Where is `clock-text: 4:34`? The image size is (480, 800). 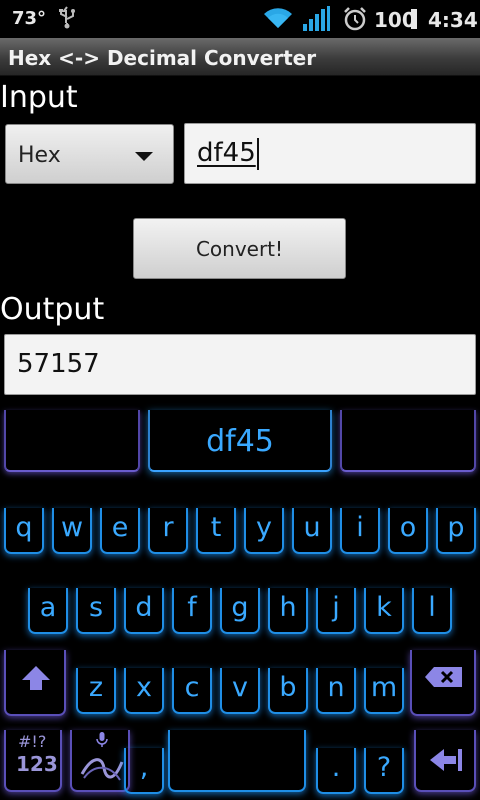
clock-text: 4:34 is located at coordinates (453, 20).